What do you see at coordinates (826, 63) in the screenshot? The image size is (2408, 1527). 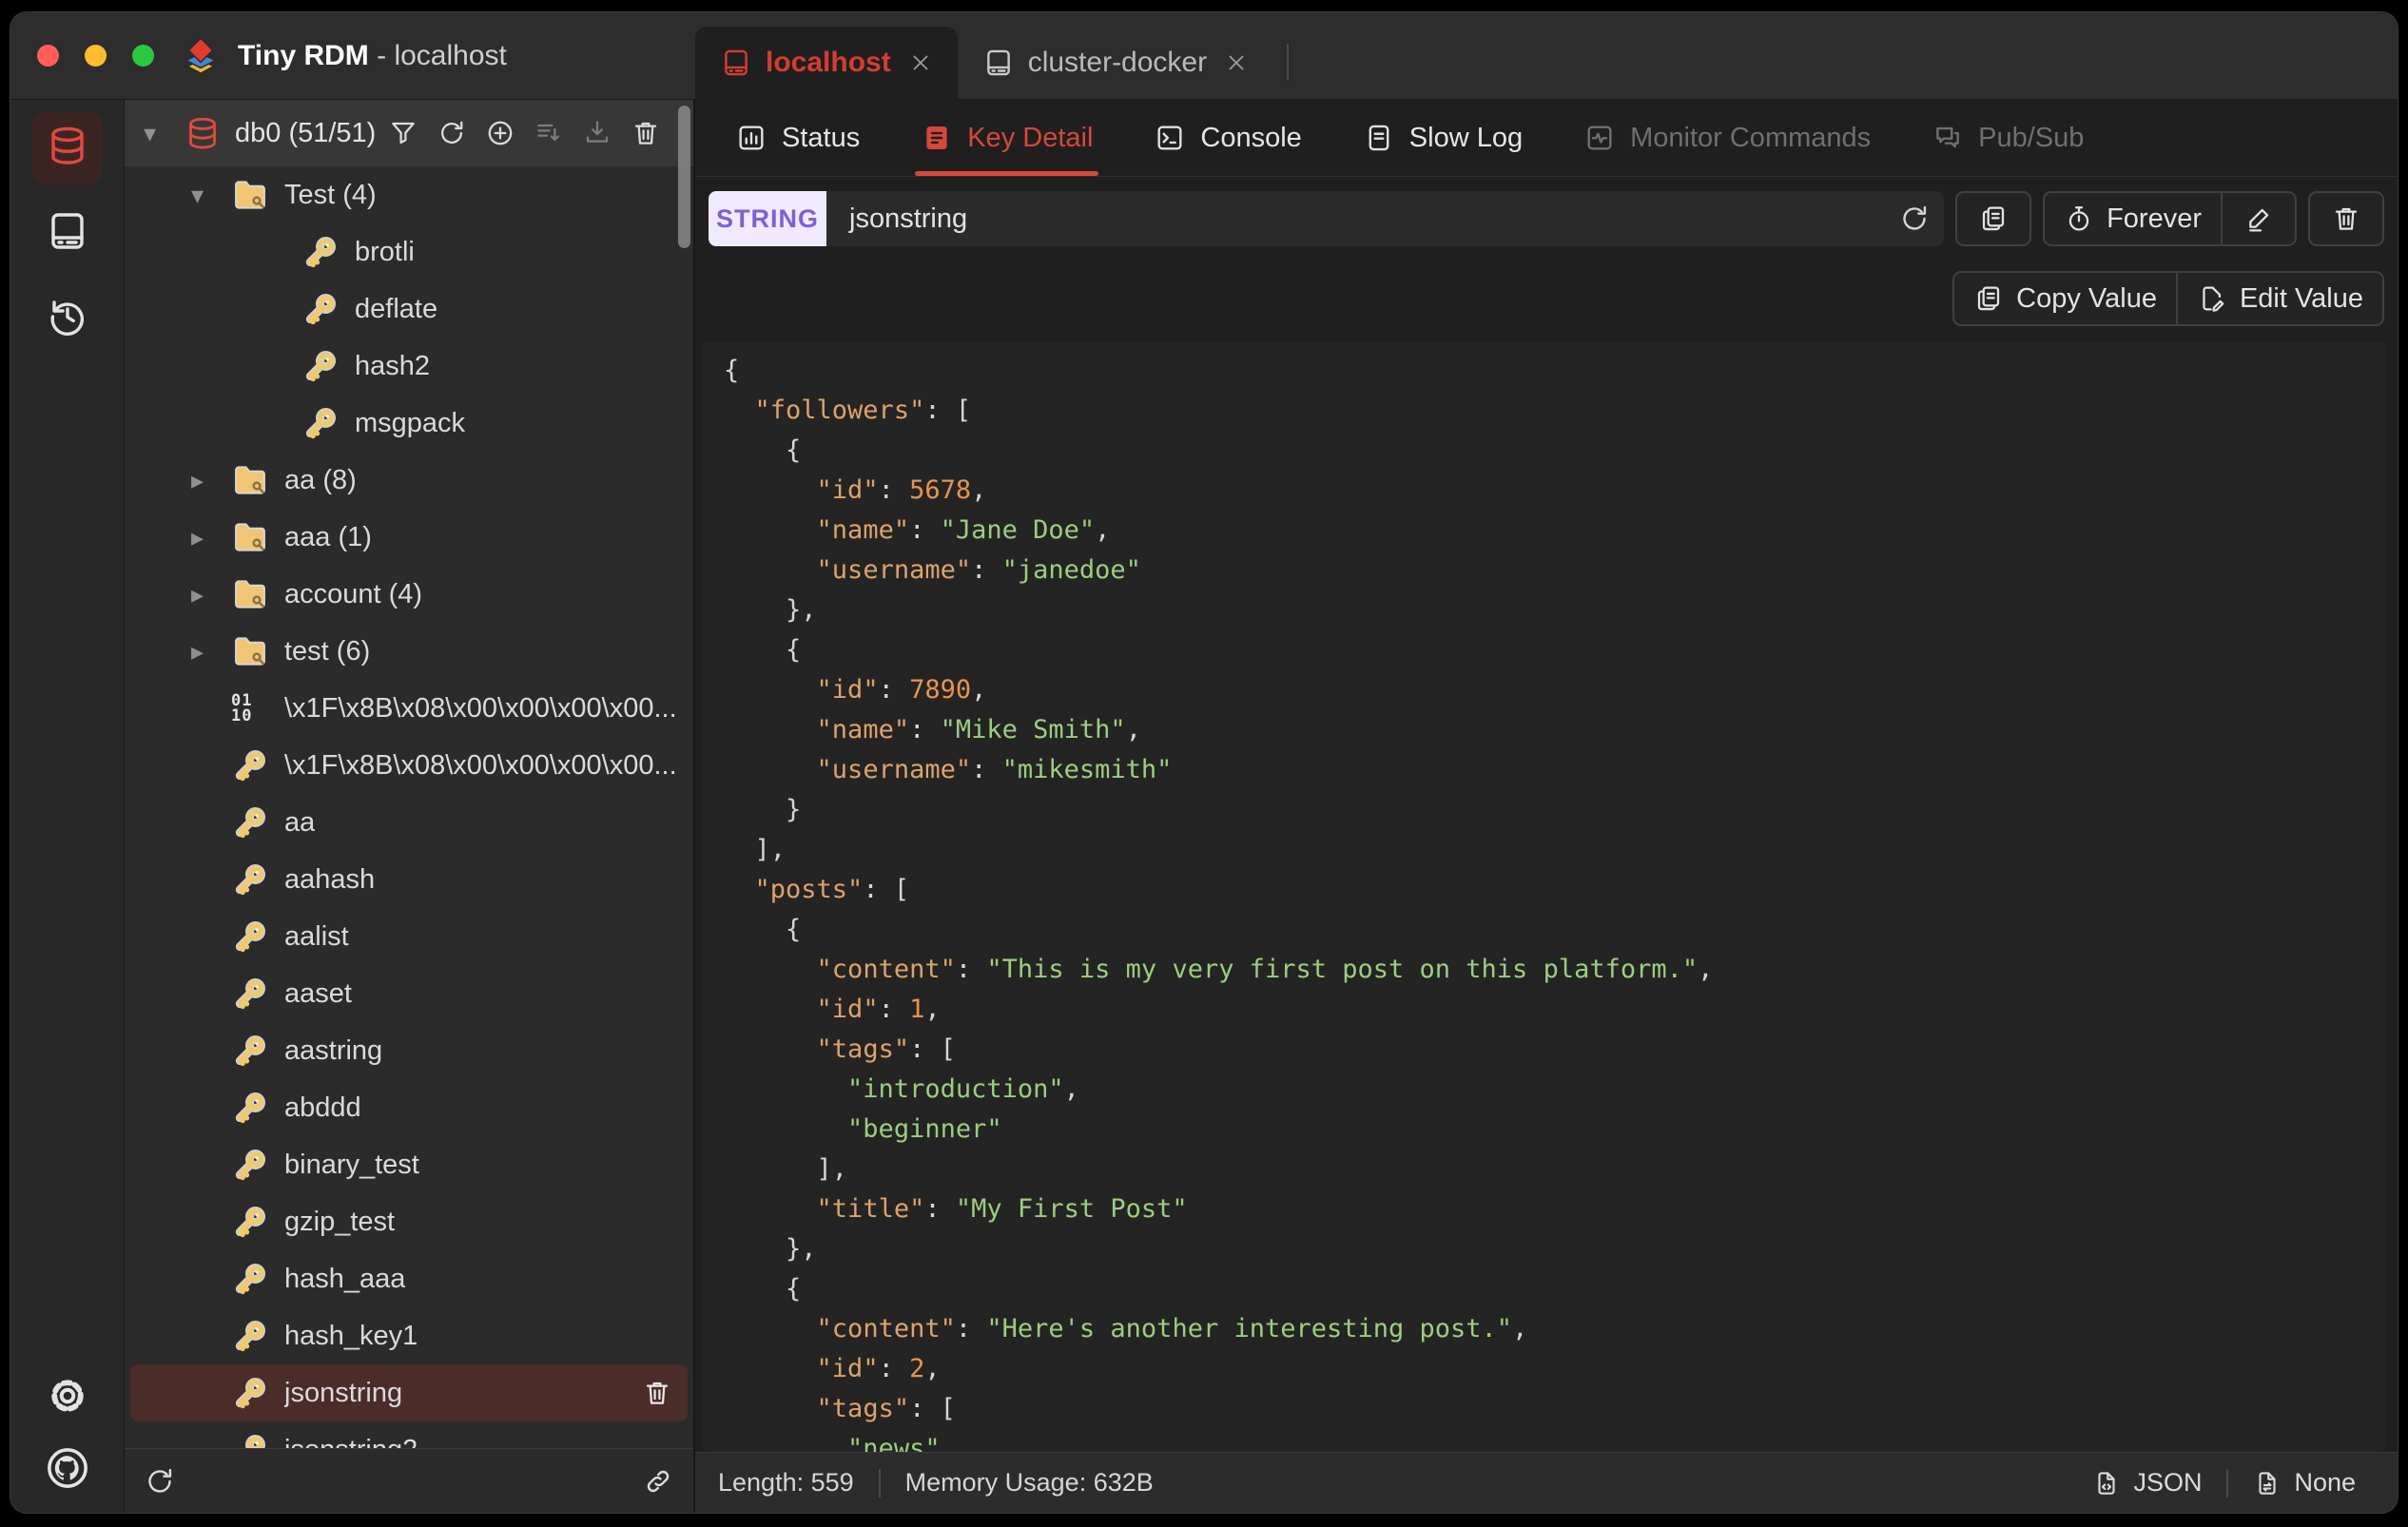 I see `tab-localhost: localhost` at bounding box center [826, 63].